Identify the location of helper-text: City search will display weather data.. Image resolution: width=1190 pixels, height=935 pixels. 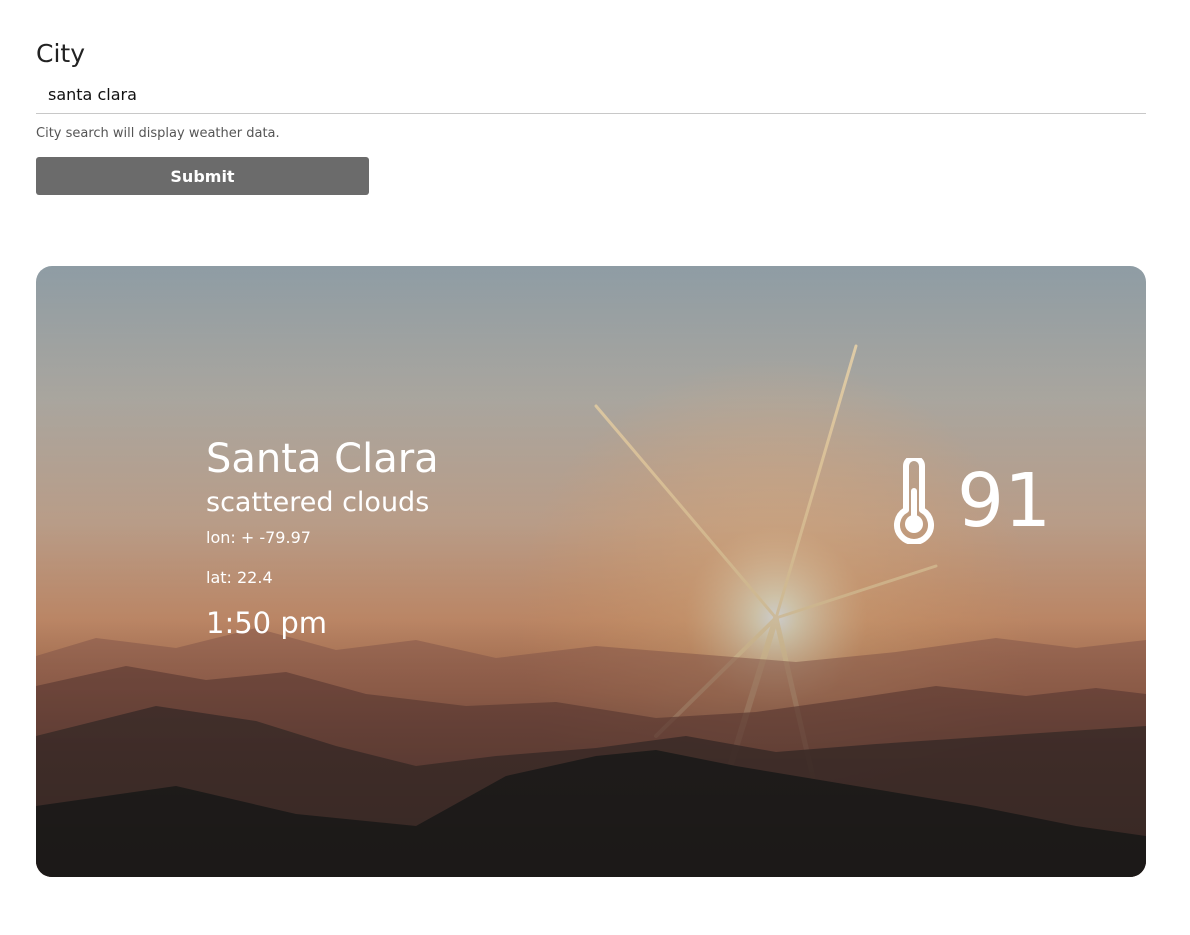
(158, 133).